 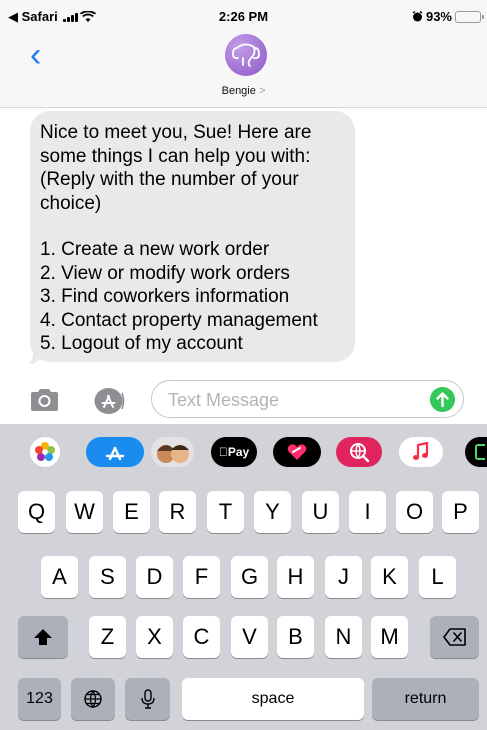 I want to click on app-store-app-icon, so click(x=115, y=452).